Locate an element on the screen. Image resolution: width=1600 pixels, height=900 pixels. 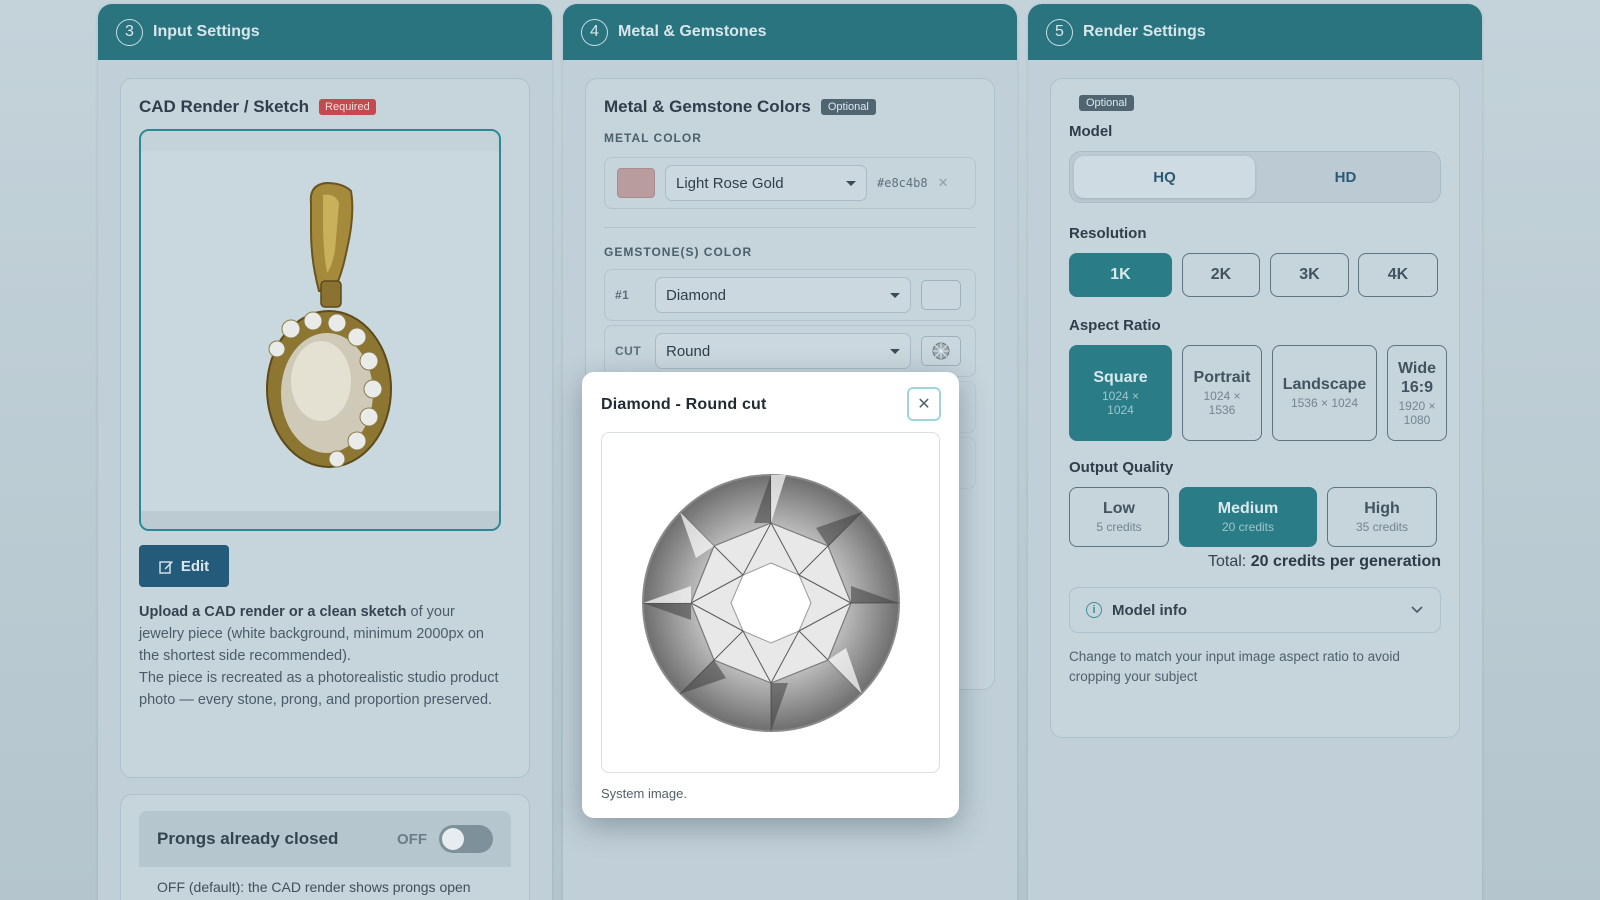
panel-header: 5 Render Settings is located at coordinates (1255, 32).